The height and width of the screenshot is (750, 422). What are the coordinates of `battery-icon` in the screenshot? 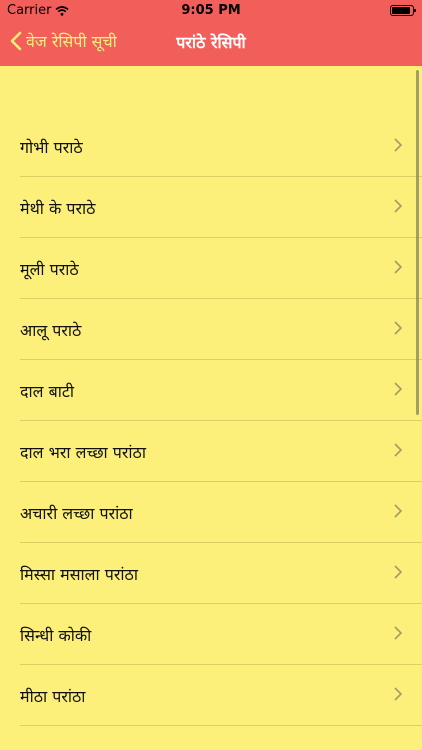 It's located at (403, 10).